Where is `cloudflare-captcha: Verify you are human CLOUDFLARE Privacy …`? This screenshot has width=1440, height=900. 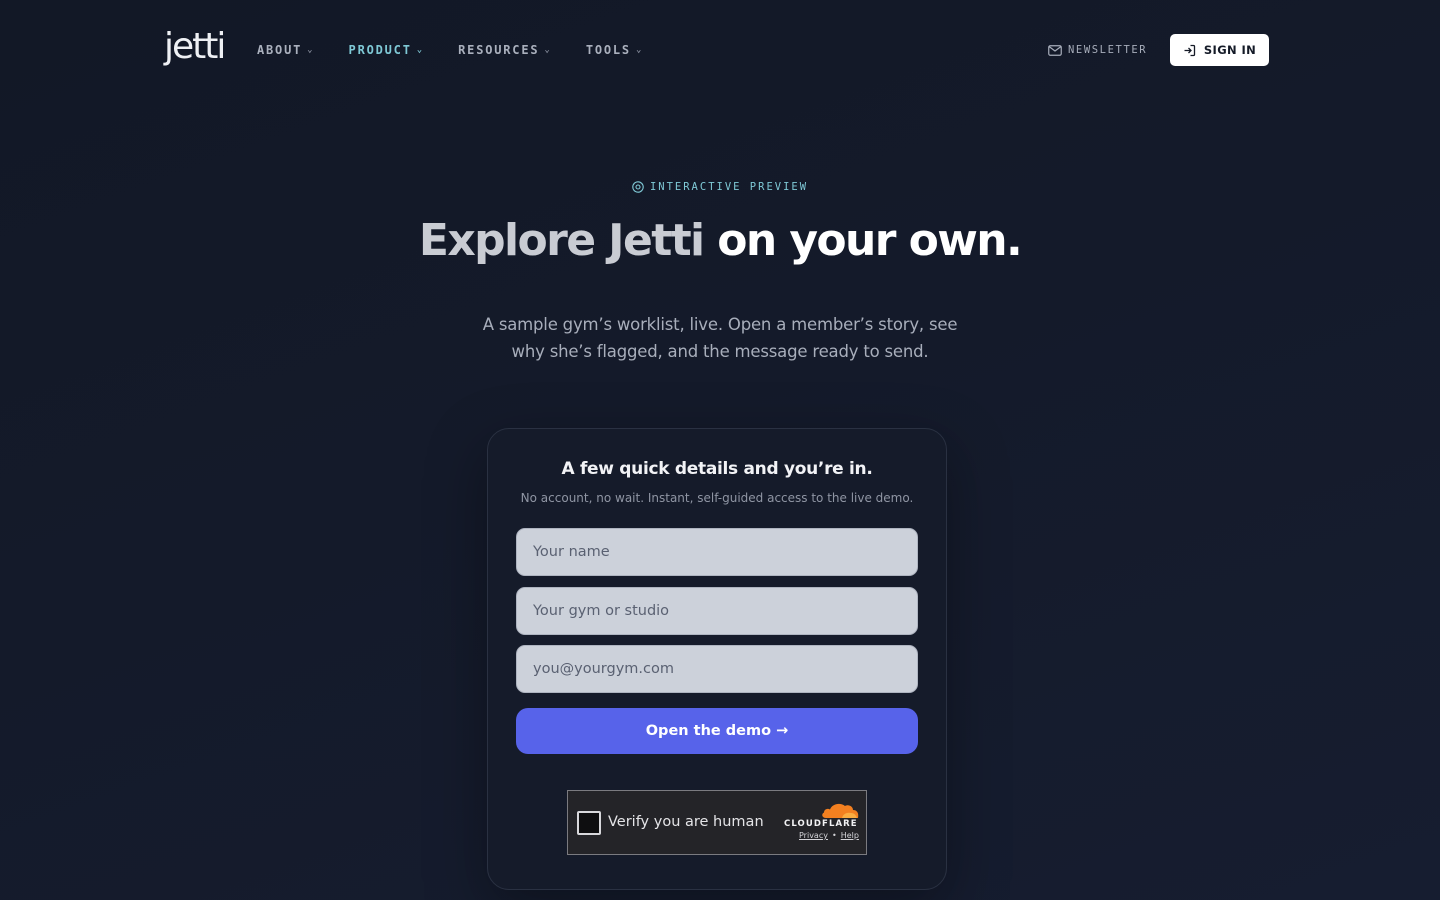 cloudflare-captcha: Verify you are human CLOUDFLARE Privacy … is located at coordinates (717, 822).